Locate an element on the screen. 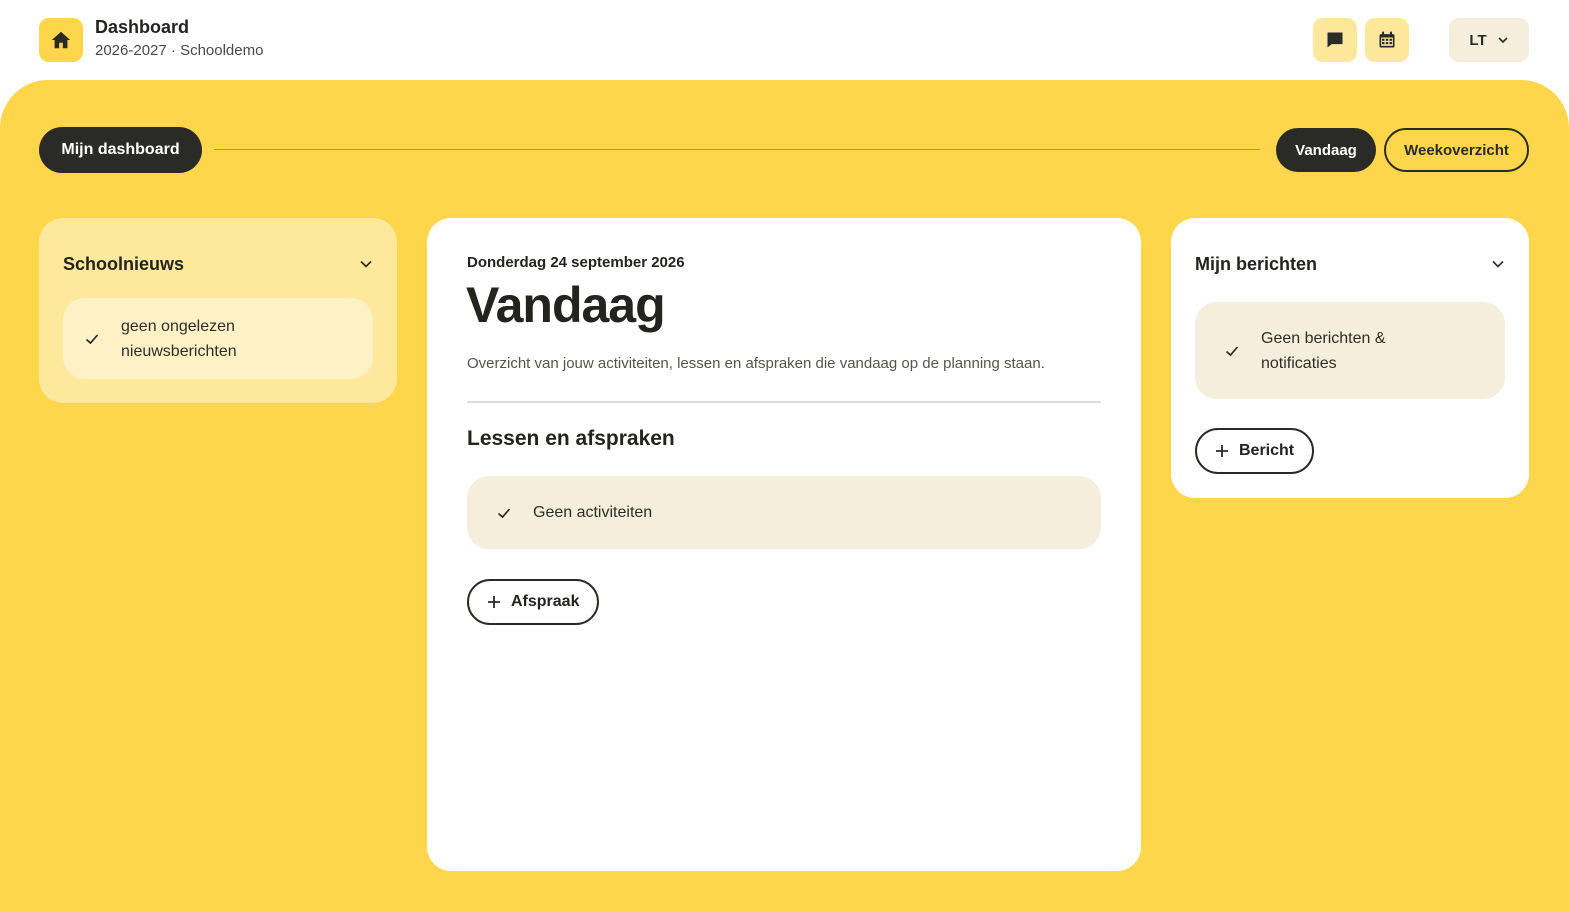 This screenshot has height=912, width=1569. calendar-icon is located at coordinates (1387, 39).